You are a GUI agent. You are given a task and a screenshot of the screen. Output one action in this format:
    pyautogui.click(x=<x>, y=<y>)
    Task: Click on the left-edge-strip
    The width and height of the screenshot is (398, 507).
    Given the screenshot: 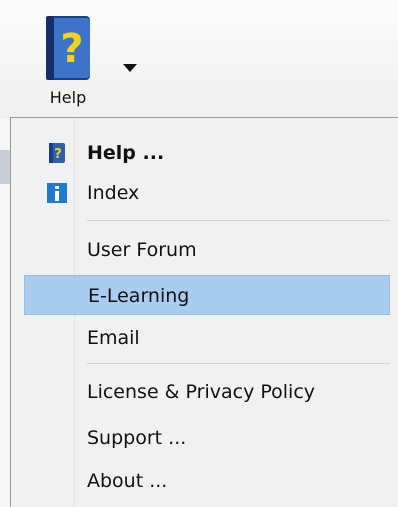 What is the action you would take?
    pyautogui.click(x=5, y=167)
    